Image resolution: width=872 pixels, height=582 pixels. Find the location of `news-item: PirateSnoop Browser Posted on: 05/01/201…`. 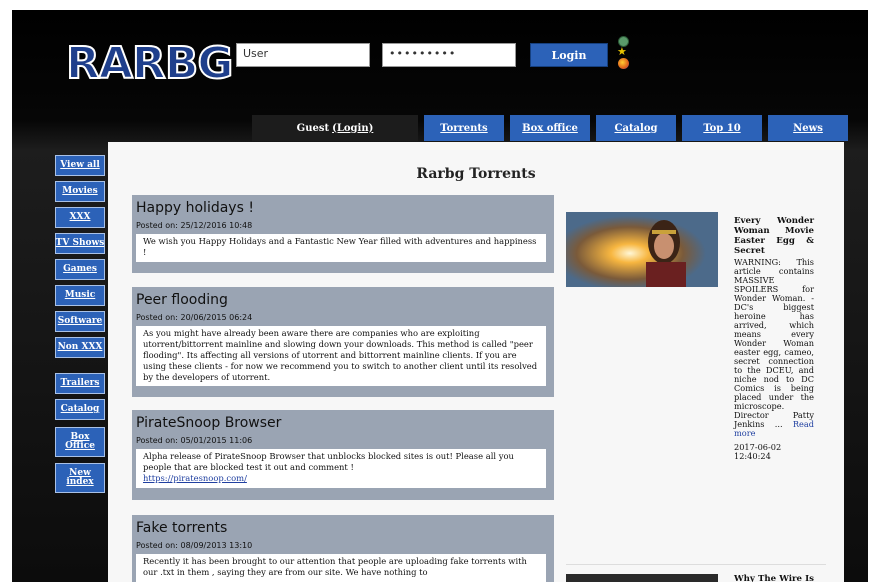

news-item: PirateSnoop Browser Posted on: 05/01/201… is located at coordinates (343, 455).